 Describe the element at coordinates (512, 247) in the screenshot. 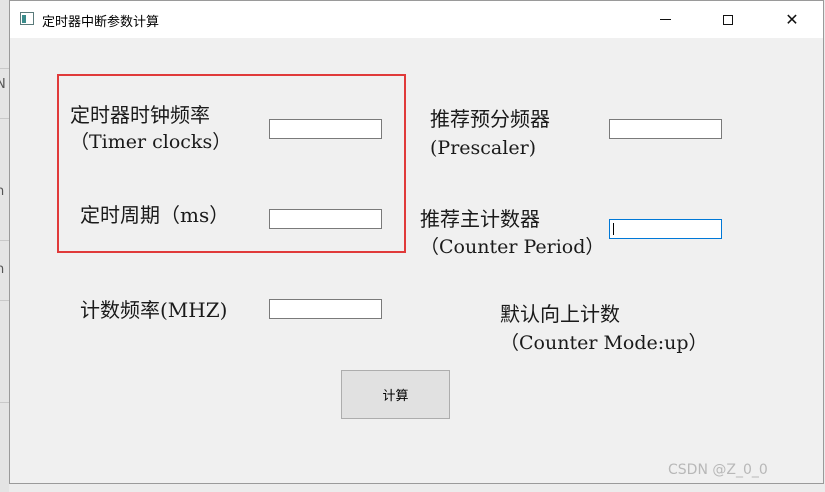

I see `counter-period-label-en: （Counter Period）` at that location.